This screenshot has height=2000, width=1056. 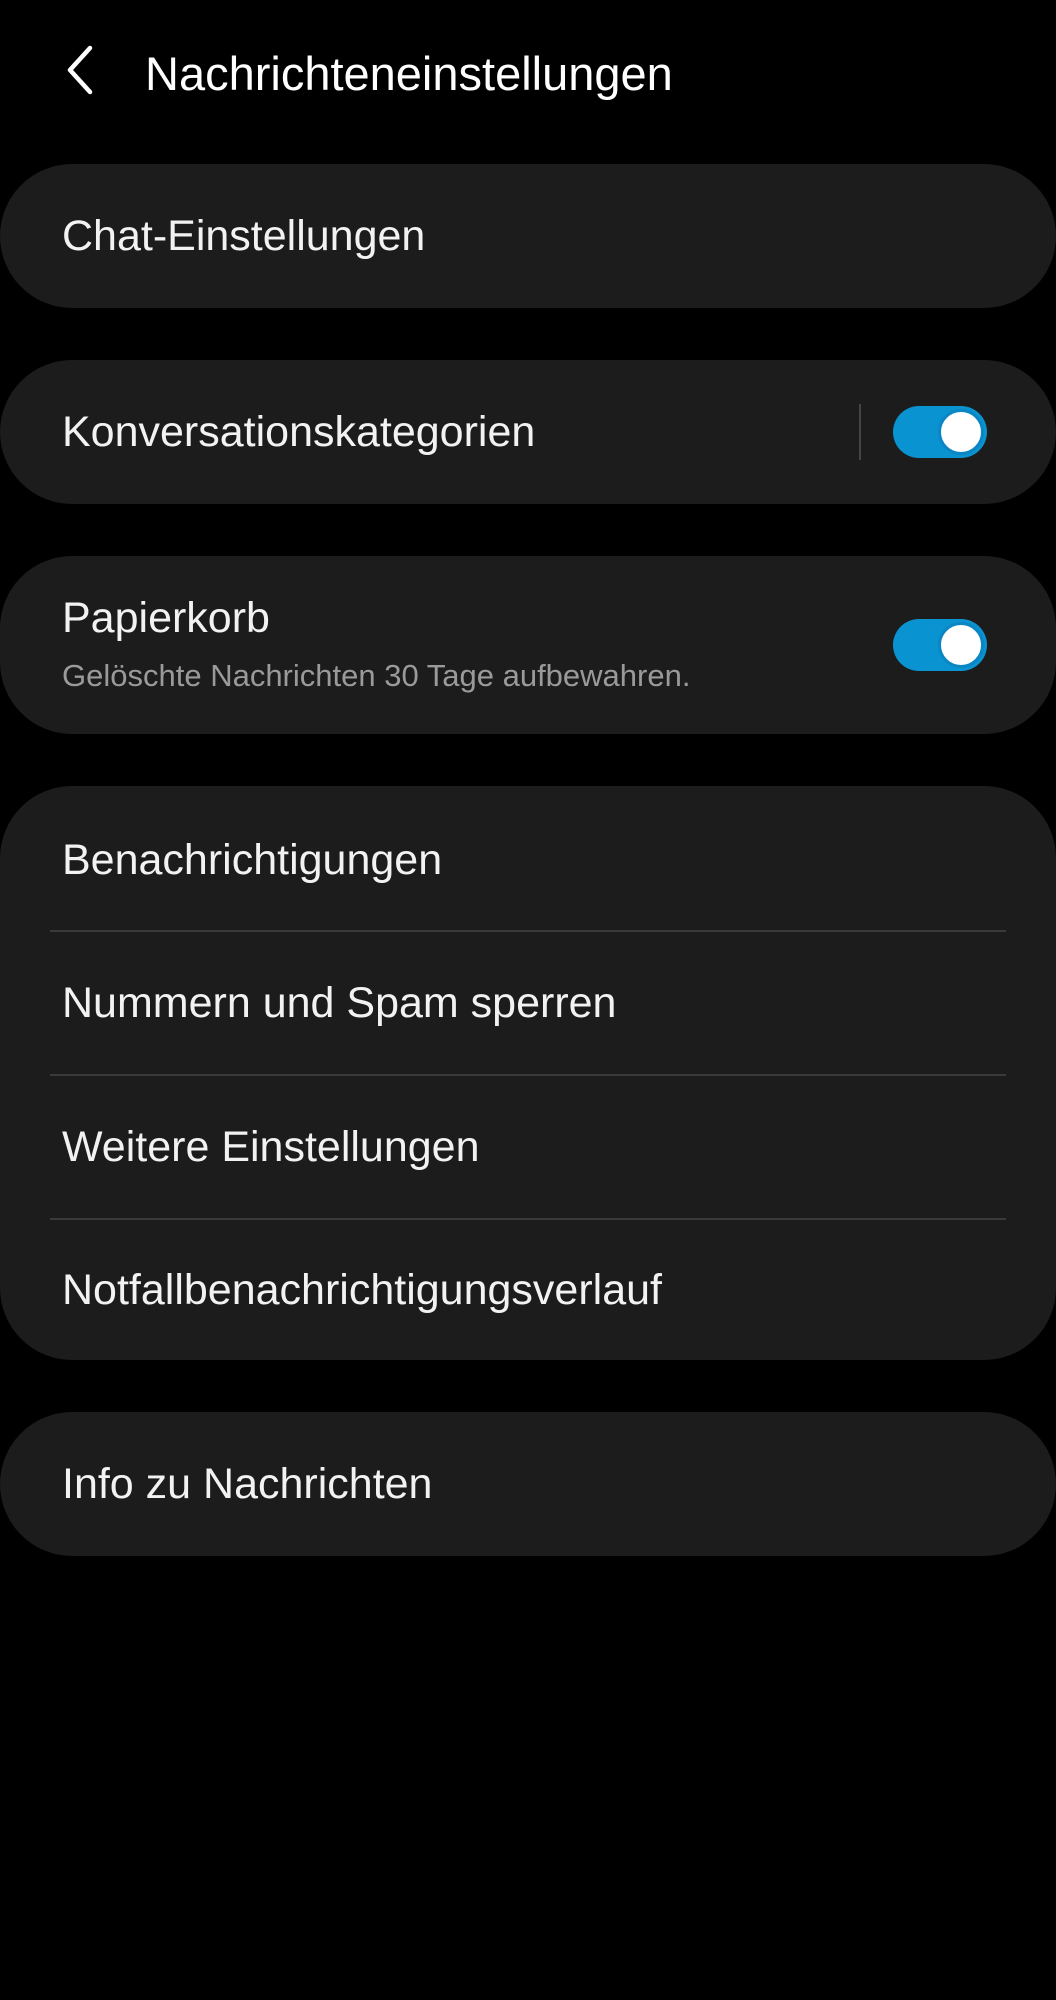 I want to click on back-button, so click(x=80, y=72).